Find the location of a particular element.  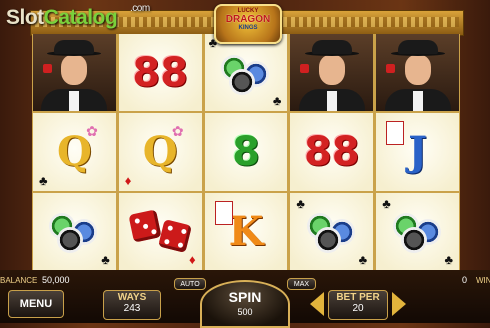

reel-5: J ♣ ♣ is located at coordinates (417, 152).